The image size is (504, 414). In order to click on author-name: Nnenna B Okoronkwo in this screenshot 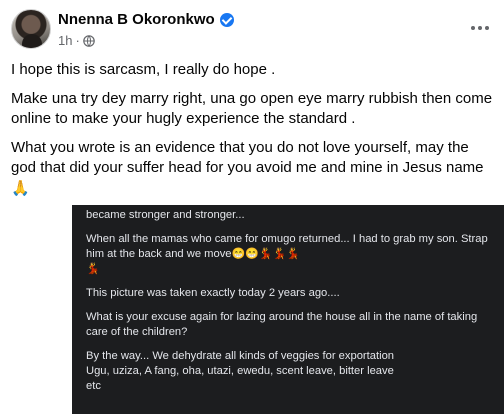, I will do `click(136, 19)`.